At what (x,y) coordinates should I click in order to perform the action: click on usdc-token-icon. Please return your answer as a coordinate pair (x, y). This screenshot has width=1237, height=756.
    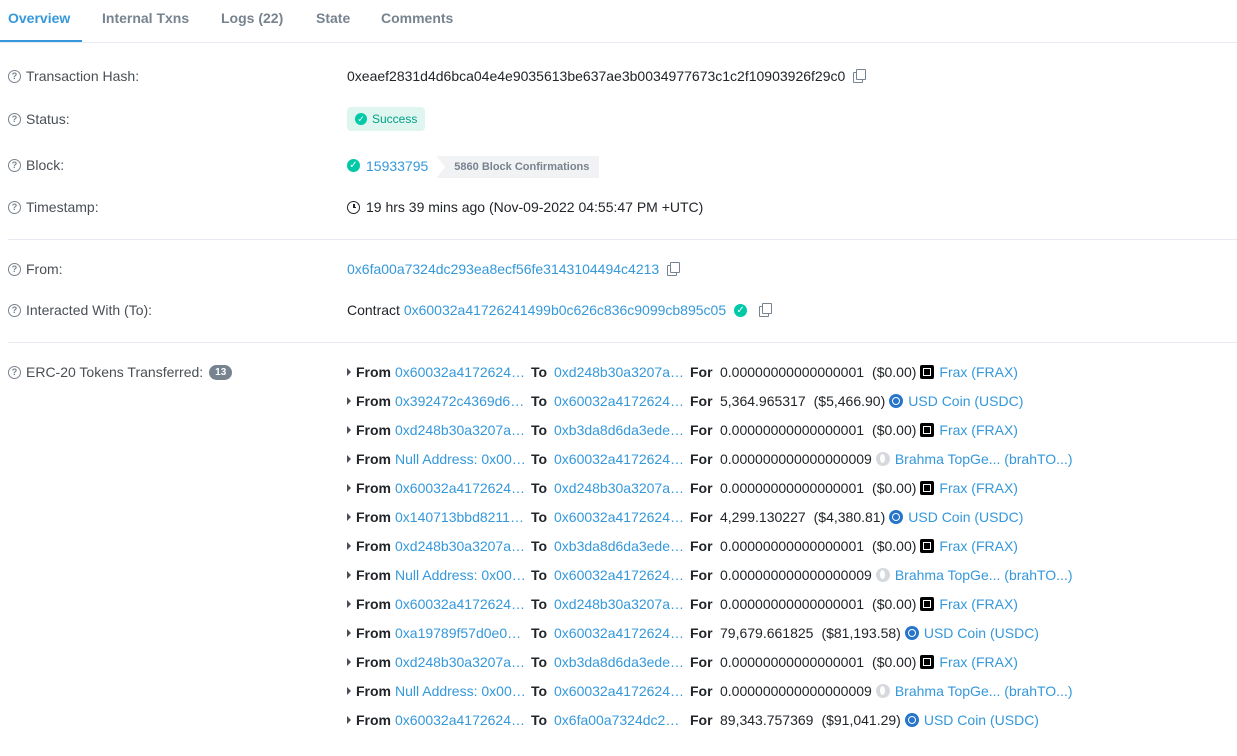
    Looking at the image, I should click on (912, 720).